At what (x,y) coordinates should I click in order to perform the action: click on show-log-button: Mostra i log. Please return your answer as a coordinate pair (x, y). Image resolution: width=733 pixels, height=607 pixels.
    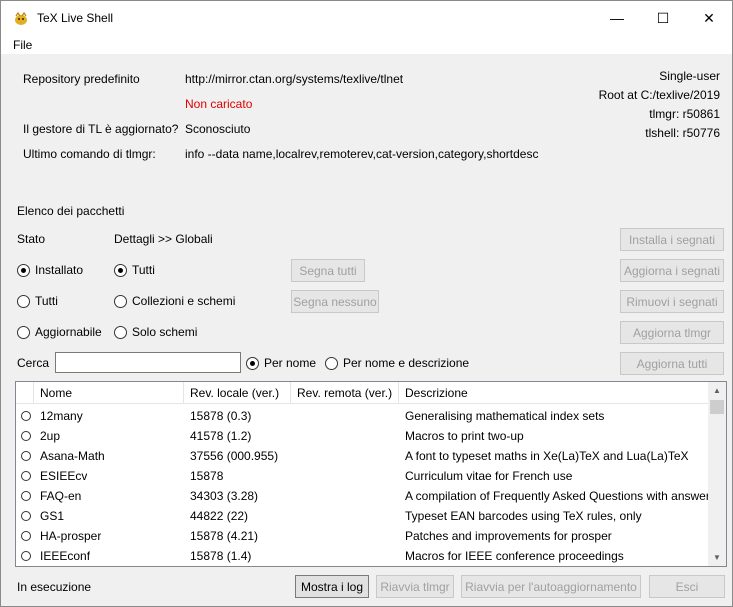
    Looking at the image, I should click on (332, 586).